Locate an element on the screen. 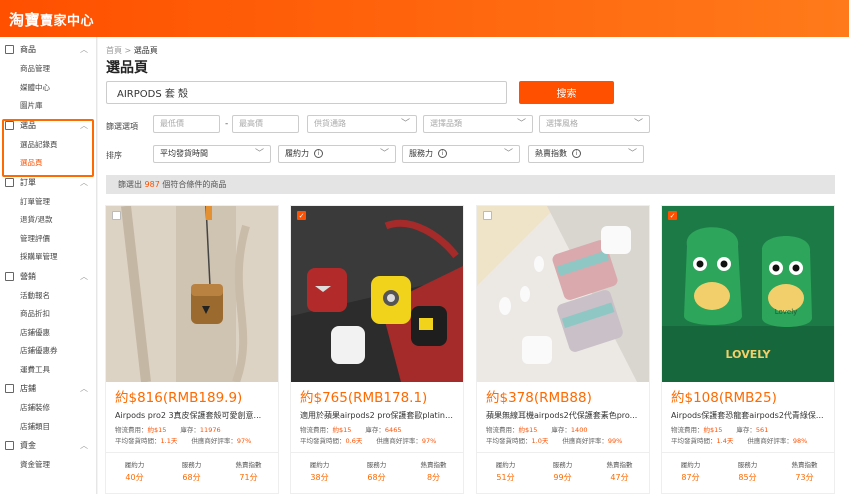 This screenshot has height=494, width=849. sidebar-item-product-manage: 商品管理 is located at coordinates (48, 69).